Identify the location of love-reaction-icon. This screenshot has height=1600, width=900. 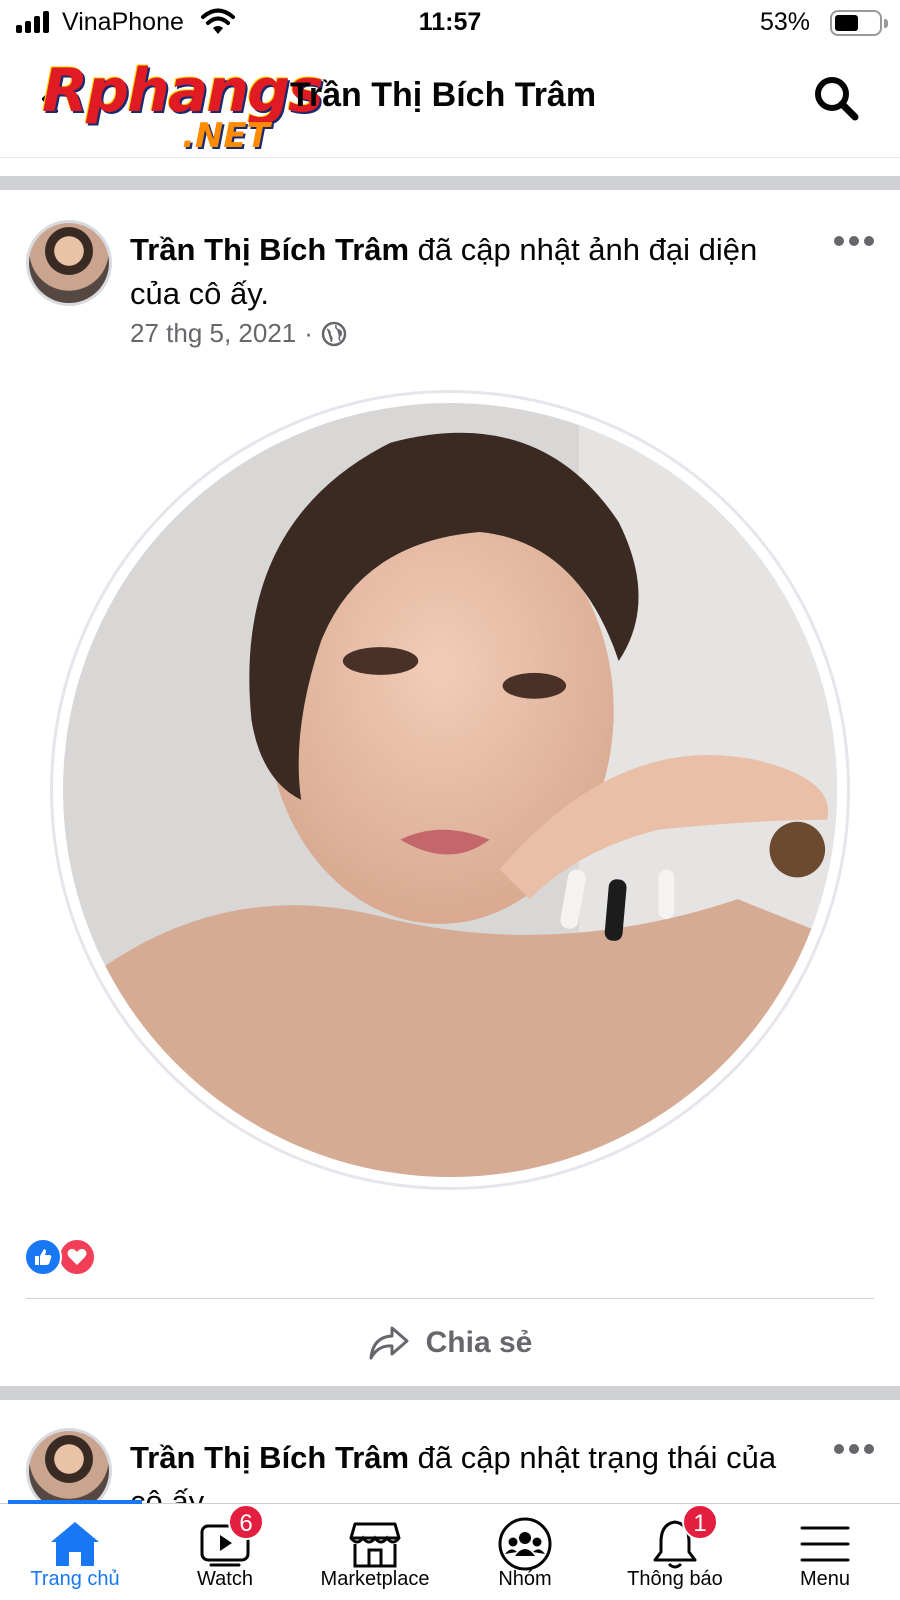
(77, 1257).